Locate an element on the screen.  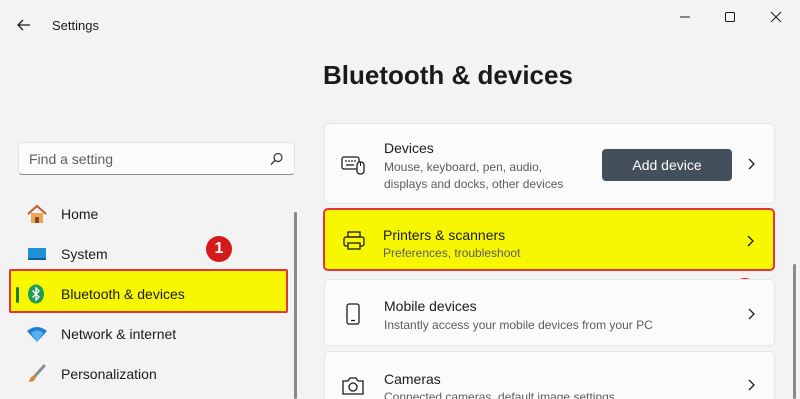
page-title: Bluetooth & devices is located at coordinates (448, 75).